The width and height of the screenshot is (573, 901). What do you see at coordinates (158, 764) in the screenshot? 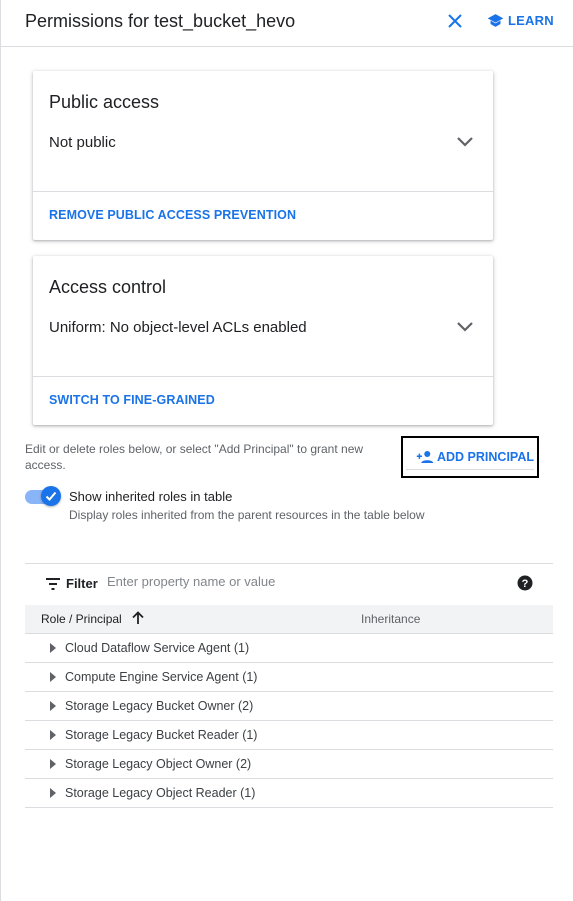
I see `role-name: Storage Legacy Object Owner (2)` at bounding box center [158, 764].